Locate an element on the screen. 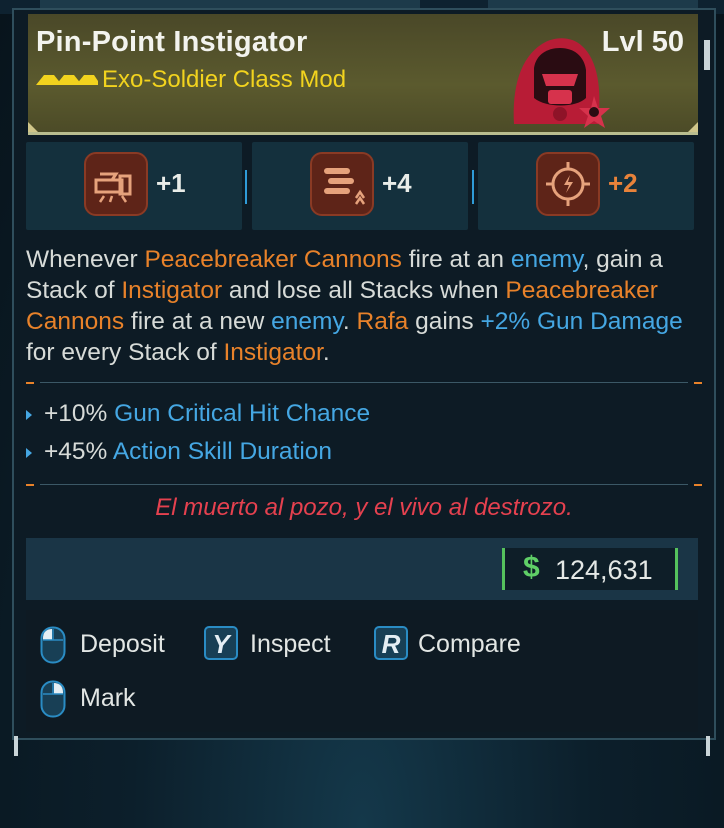 The height and width of the screenshot is (828, 724). skill-bonus-card: +4 is located at coordinates (360, 186).